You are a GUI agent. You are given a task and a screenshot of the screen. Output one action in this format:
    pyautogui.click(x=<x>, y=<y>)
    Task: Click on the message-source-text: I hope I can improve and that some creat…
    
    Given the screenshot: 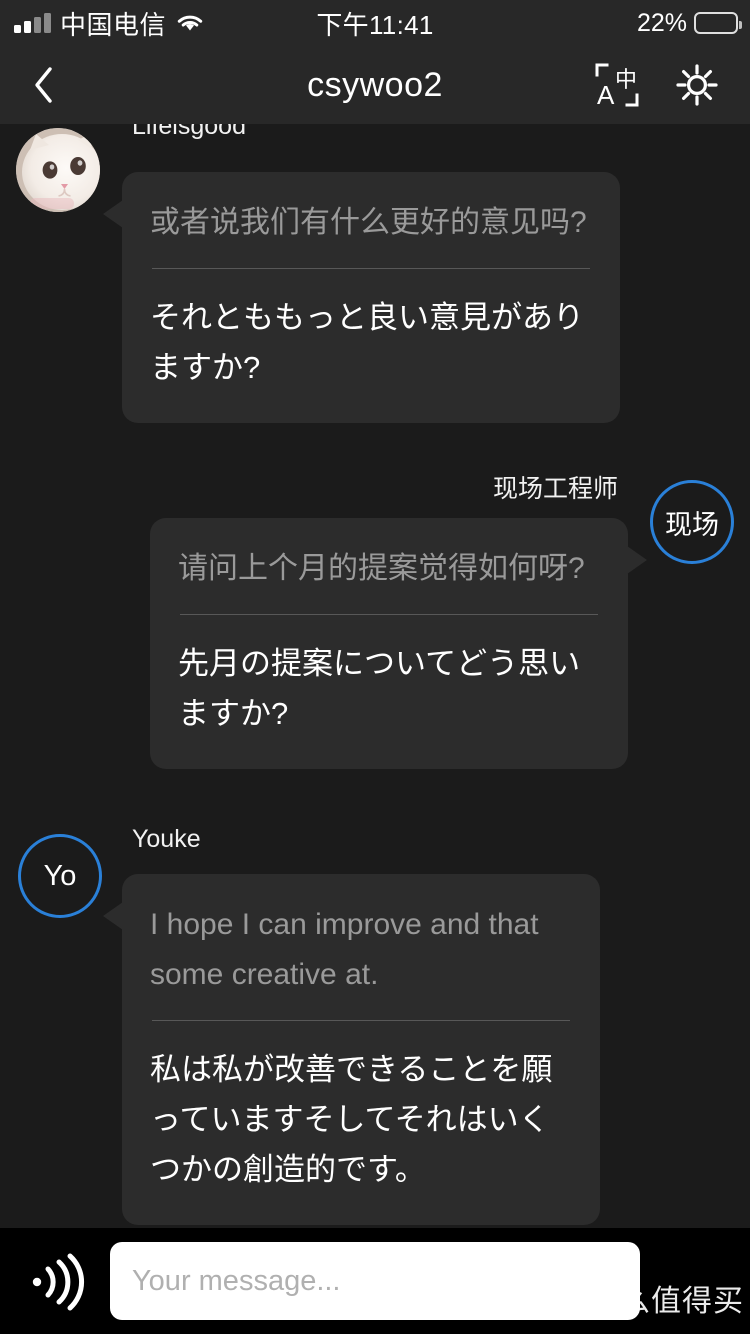 What is the action you would take?
    pyautogui.click(x=344, y=949)
    